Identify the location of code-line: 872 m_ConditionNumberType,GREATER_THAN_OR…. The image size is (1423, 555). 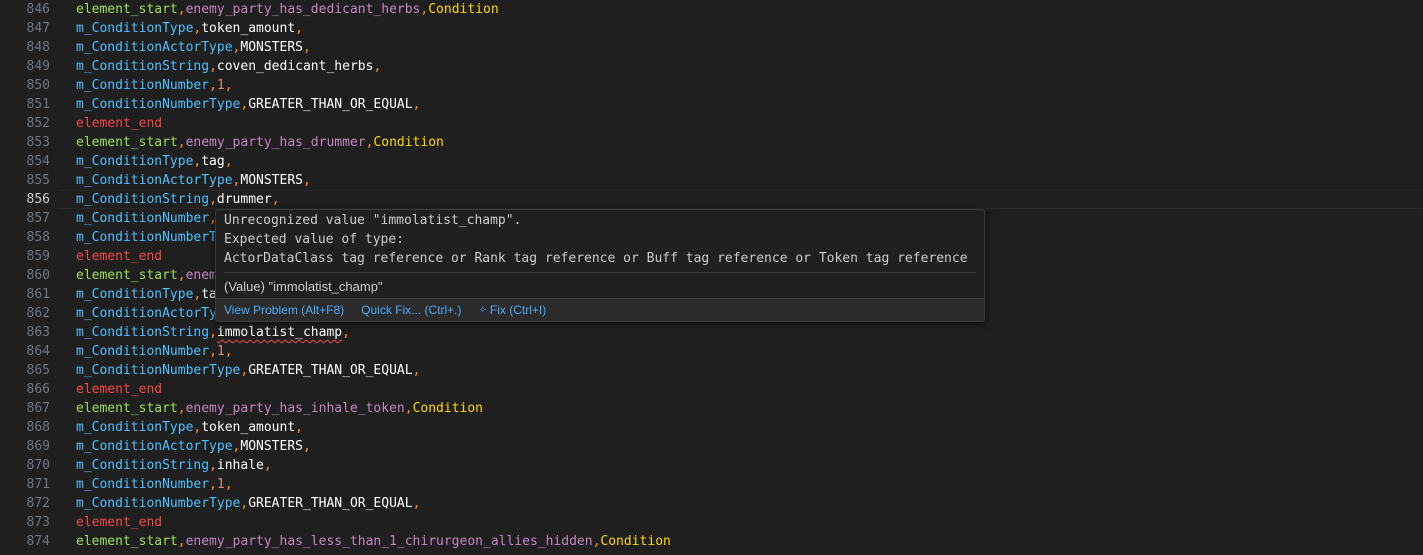
(711, 503).